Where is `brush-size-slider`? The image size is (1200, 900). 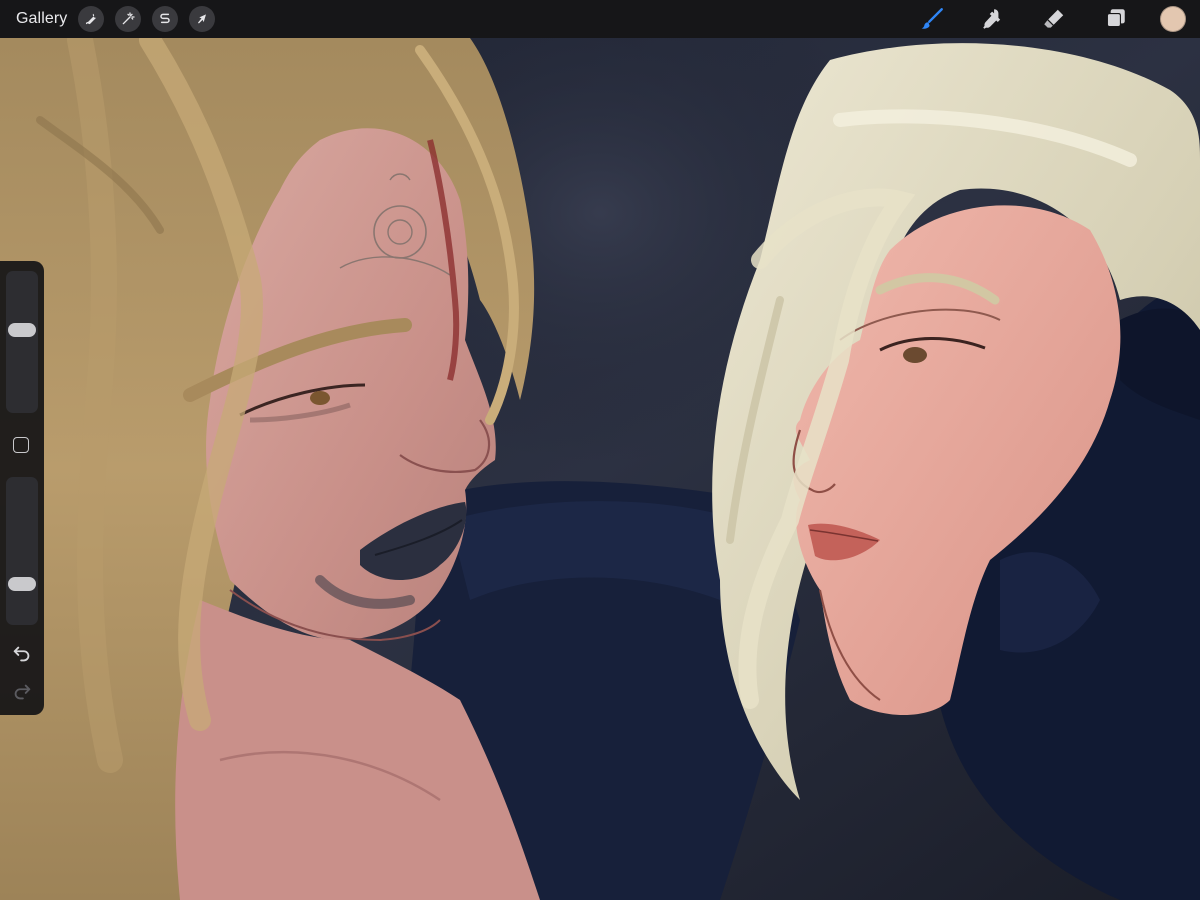
brush-size-slider is located at coordinates (22, 342).